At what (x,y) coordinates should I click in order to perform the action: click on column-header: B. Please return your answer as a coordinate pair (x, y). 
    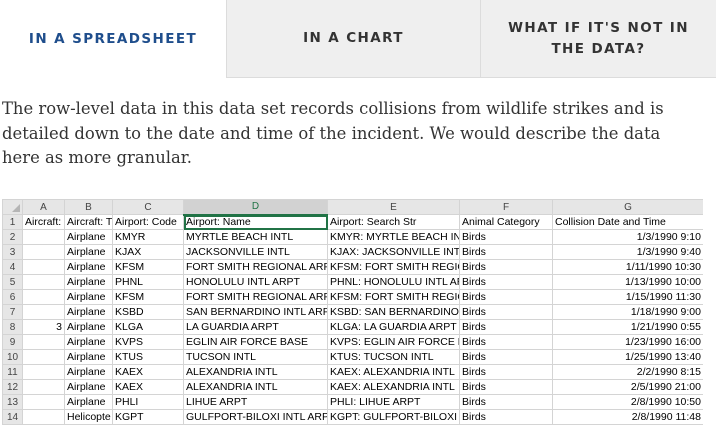
    Looking at the image, I should click on (88, 207).